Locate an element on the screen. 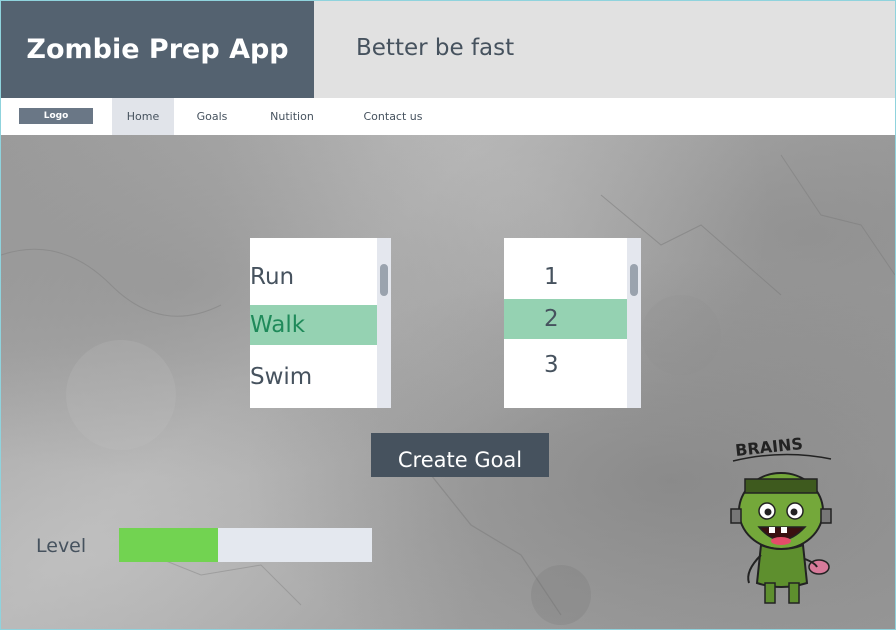 The width and height of the screenshot is (896, 630). nav-item-home: Home is located at coordinates (143, 116).